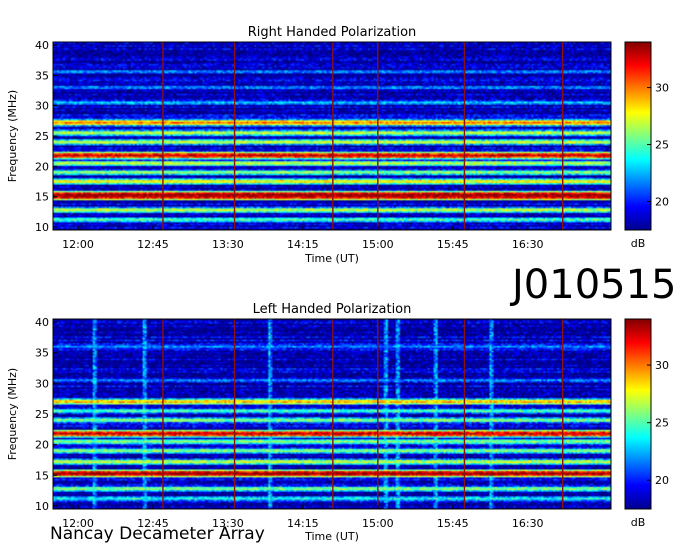 This screenshot has height=552, width=680. I want to click on instrument-label: Nancay Decameter Array, so click(157, 534).